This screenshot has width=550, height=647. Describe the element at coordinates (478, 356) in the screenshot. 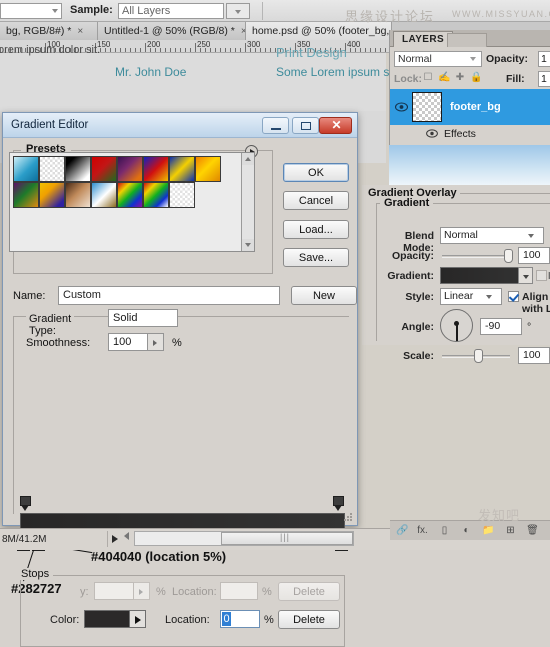

I see `scale-slider-knob` at that location.